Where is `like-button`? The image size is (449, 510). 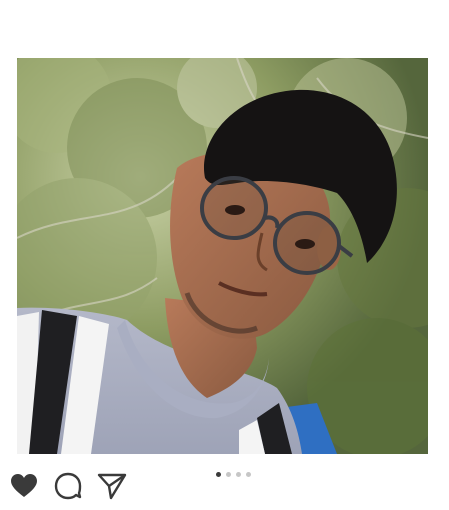
like-button is located at coordinates (24, 486).